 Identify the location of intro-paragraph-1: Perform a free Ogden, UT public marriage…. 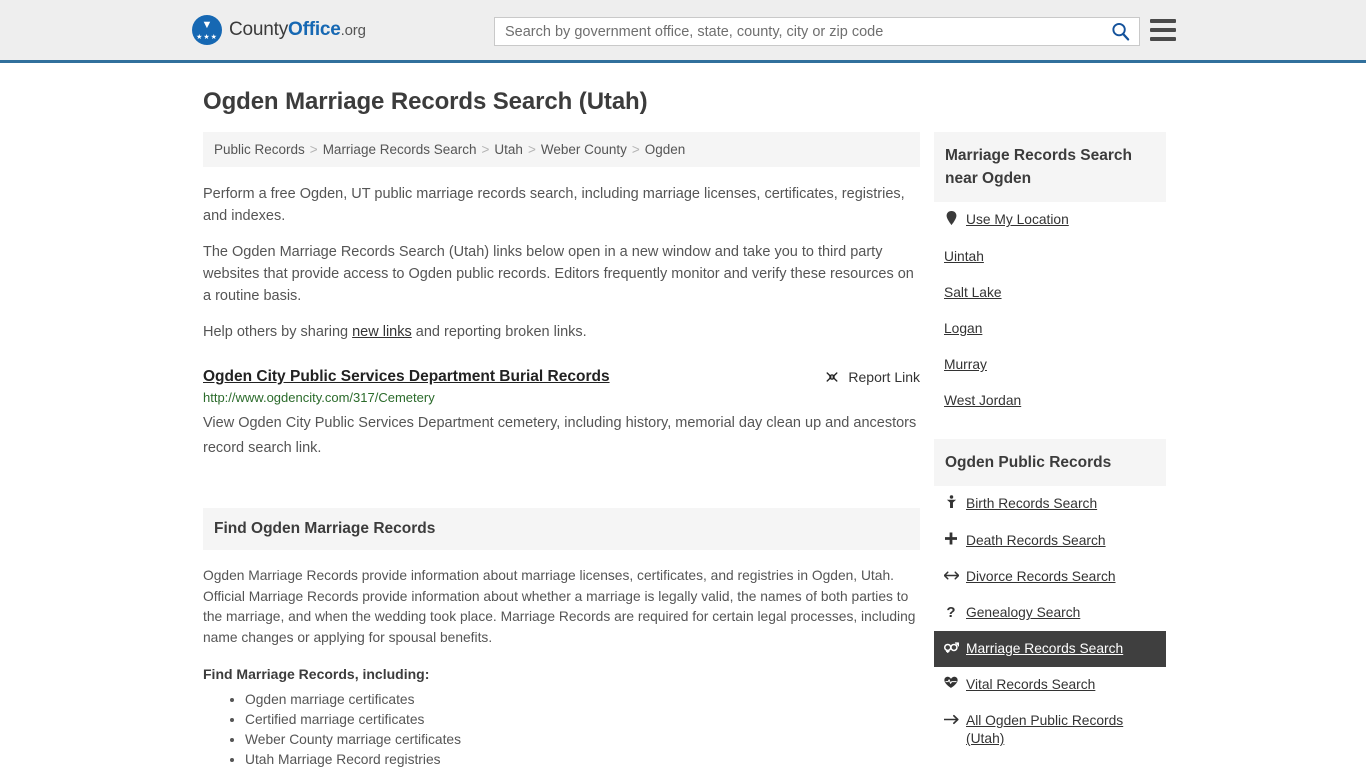
(554, 205).